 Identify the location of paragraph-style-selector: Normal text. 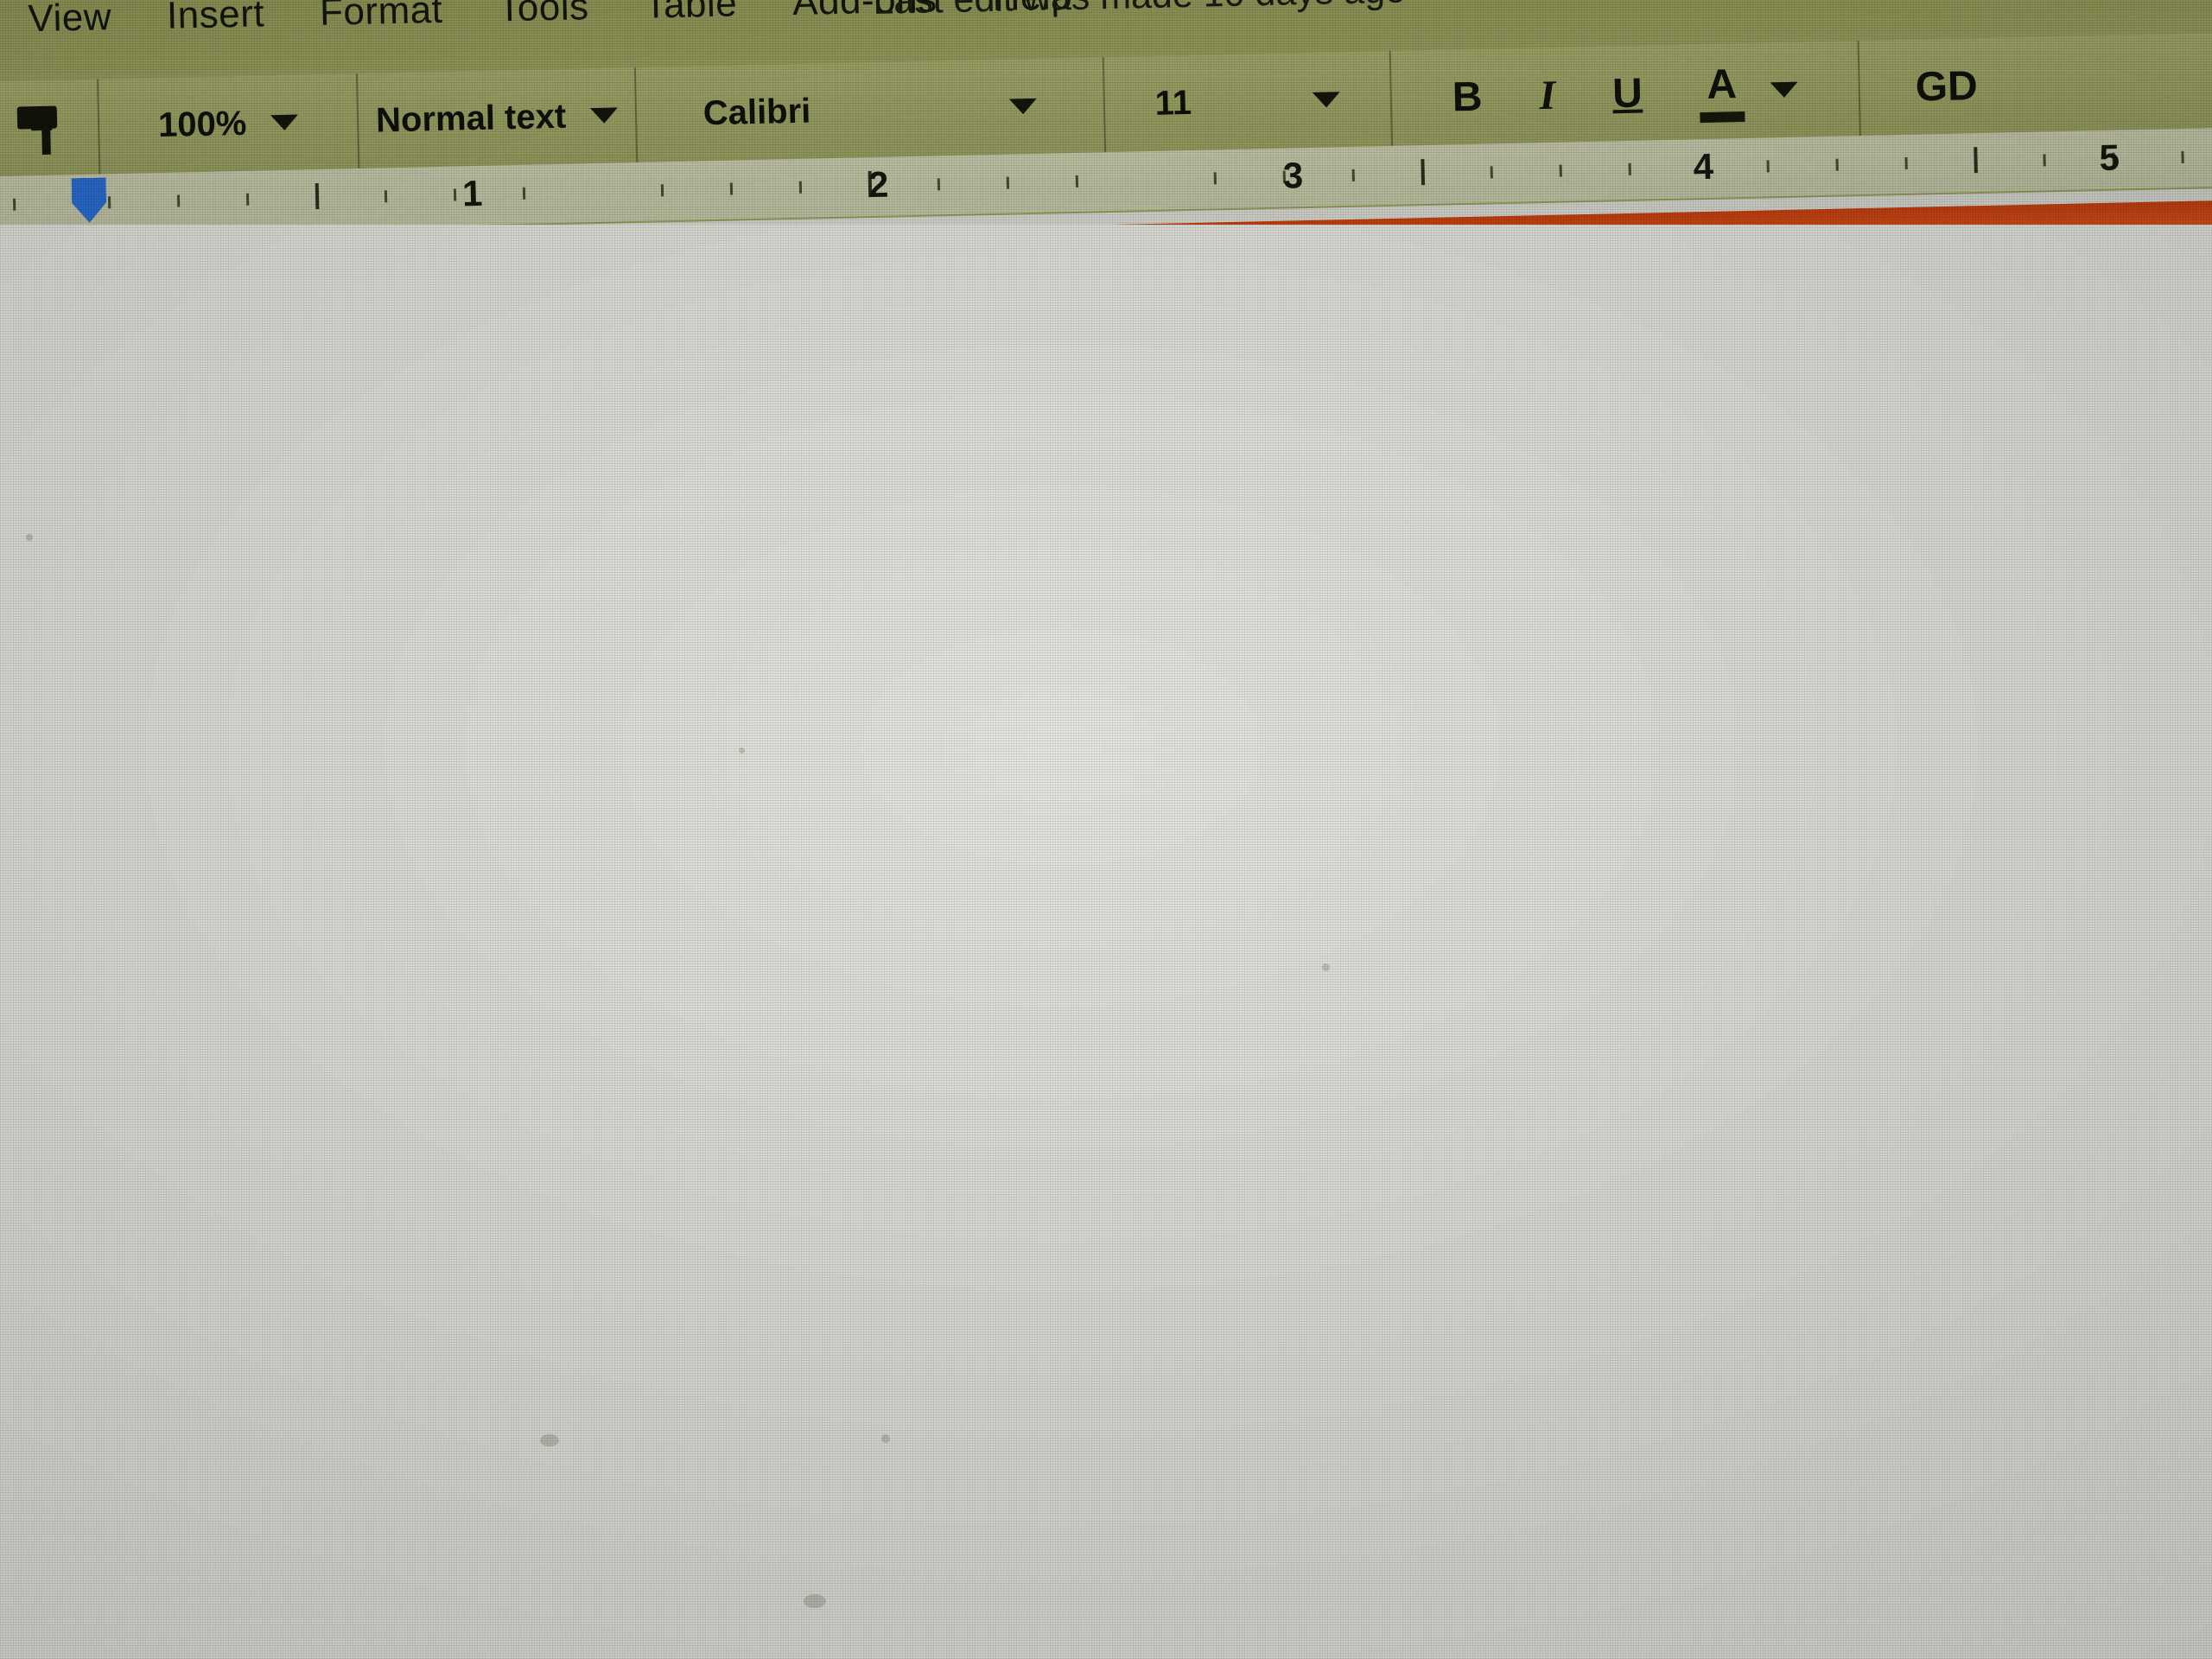
(498, 117).